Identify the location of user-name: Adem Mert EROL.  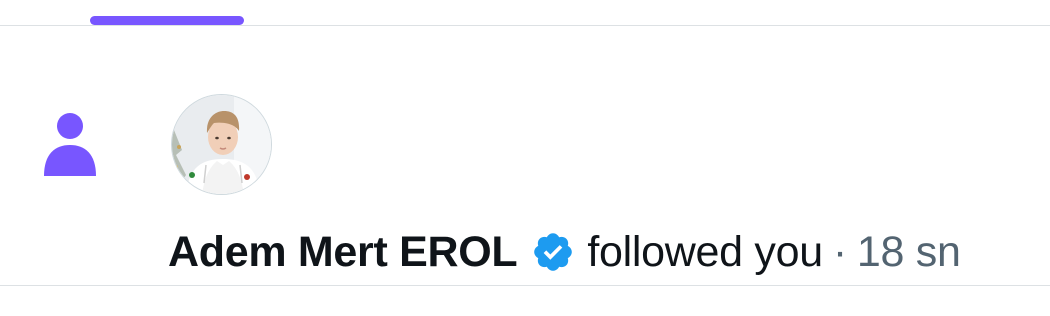
(343, 252).